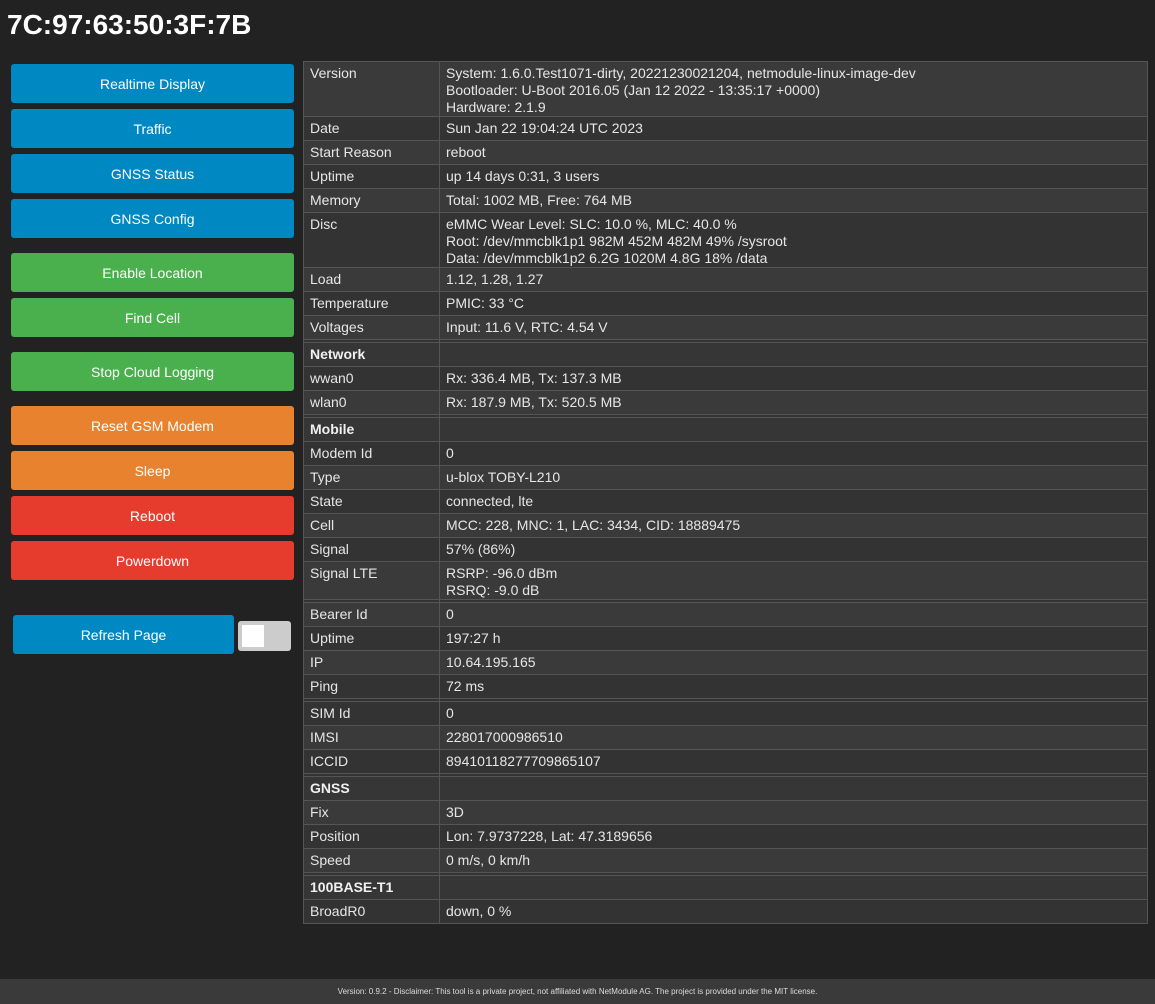  I want to click on version-hardware: Hardware: 2.1.9, so click(496, 107).